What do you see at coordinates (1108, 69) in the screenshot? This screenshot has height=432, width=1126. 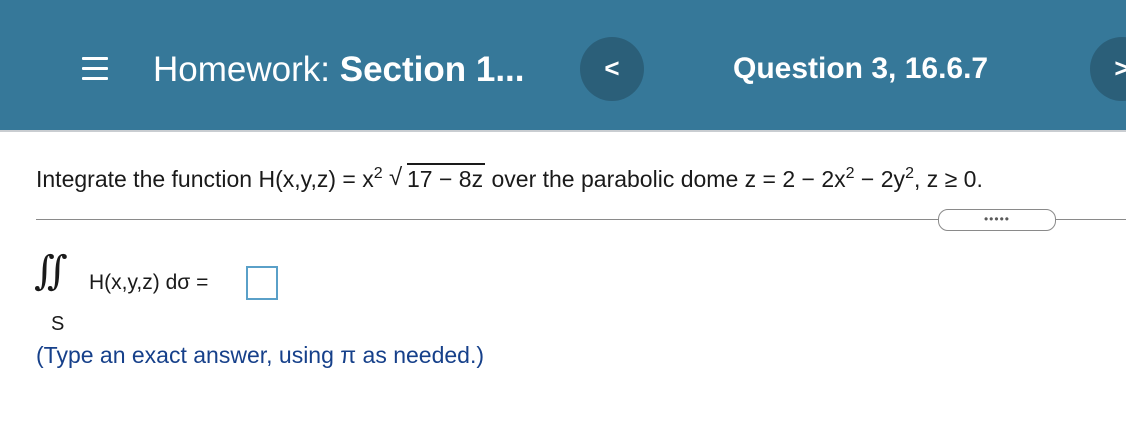 I see `next-question-button: >` at bounding box center [1108, 69].